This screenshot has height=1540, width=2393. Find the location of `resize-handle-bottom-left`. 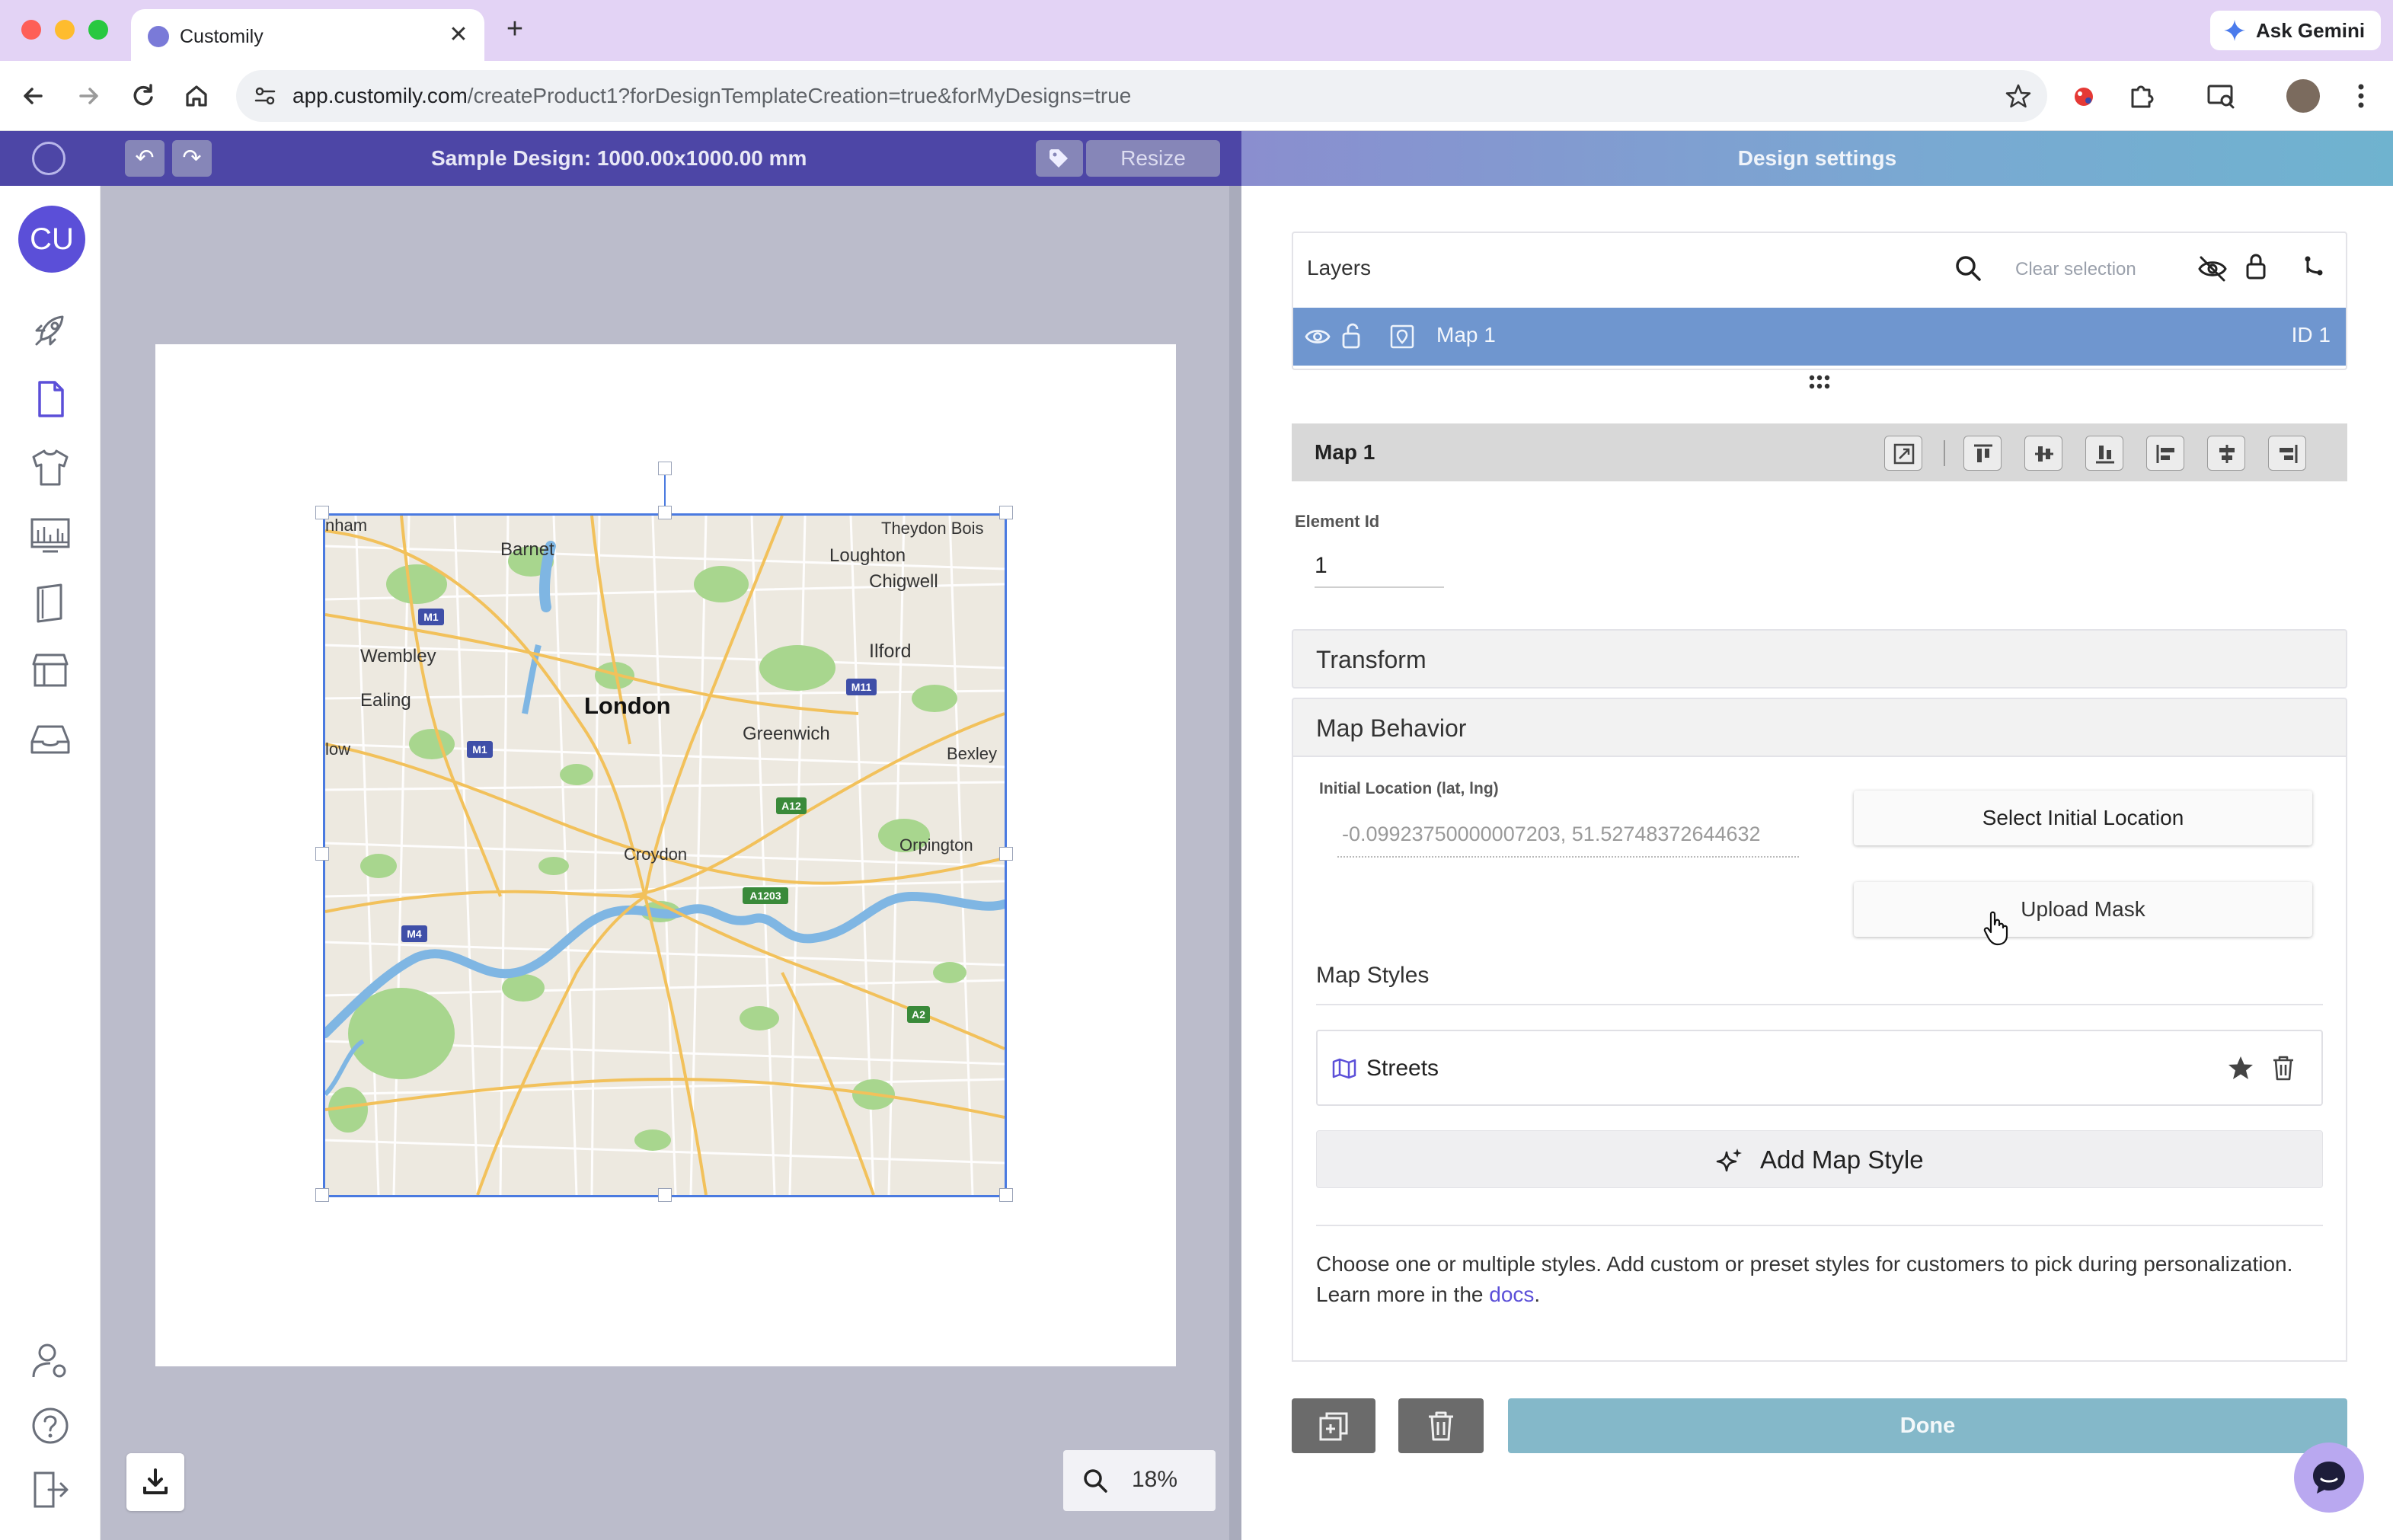

resize-handle-bottom-left is located at coordinates (322, 1195).